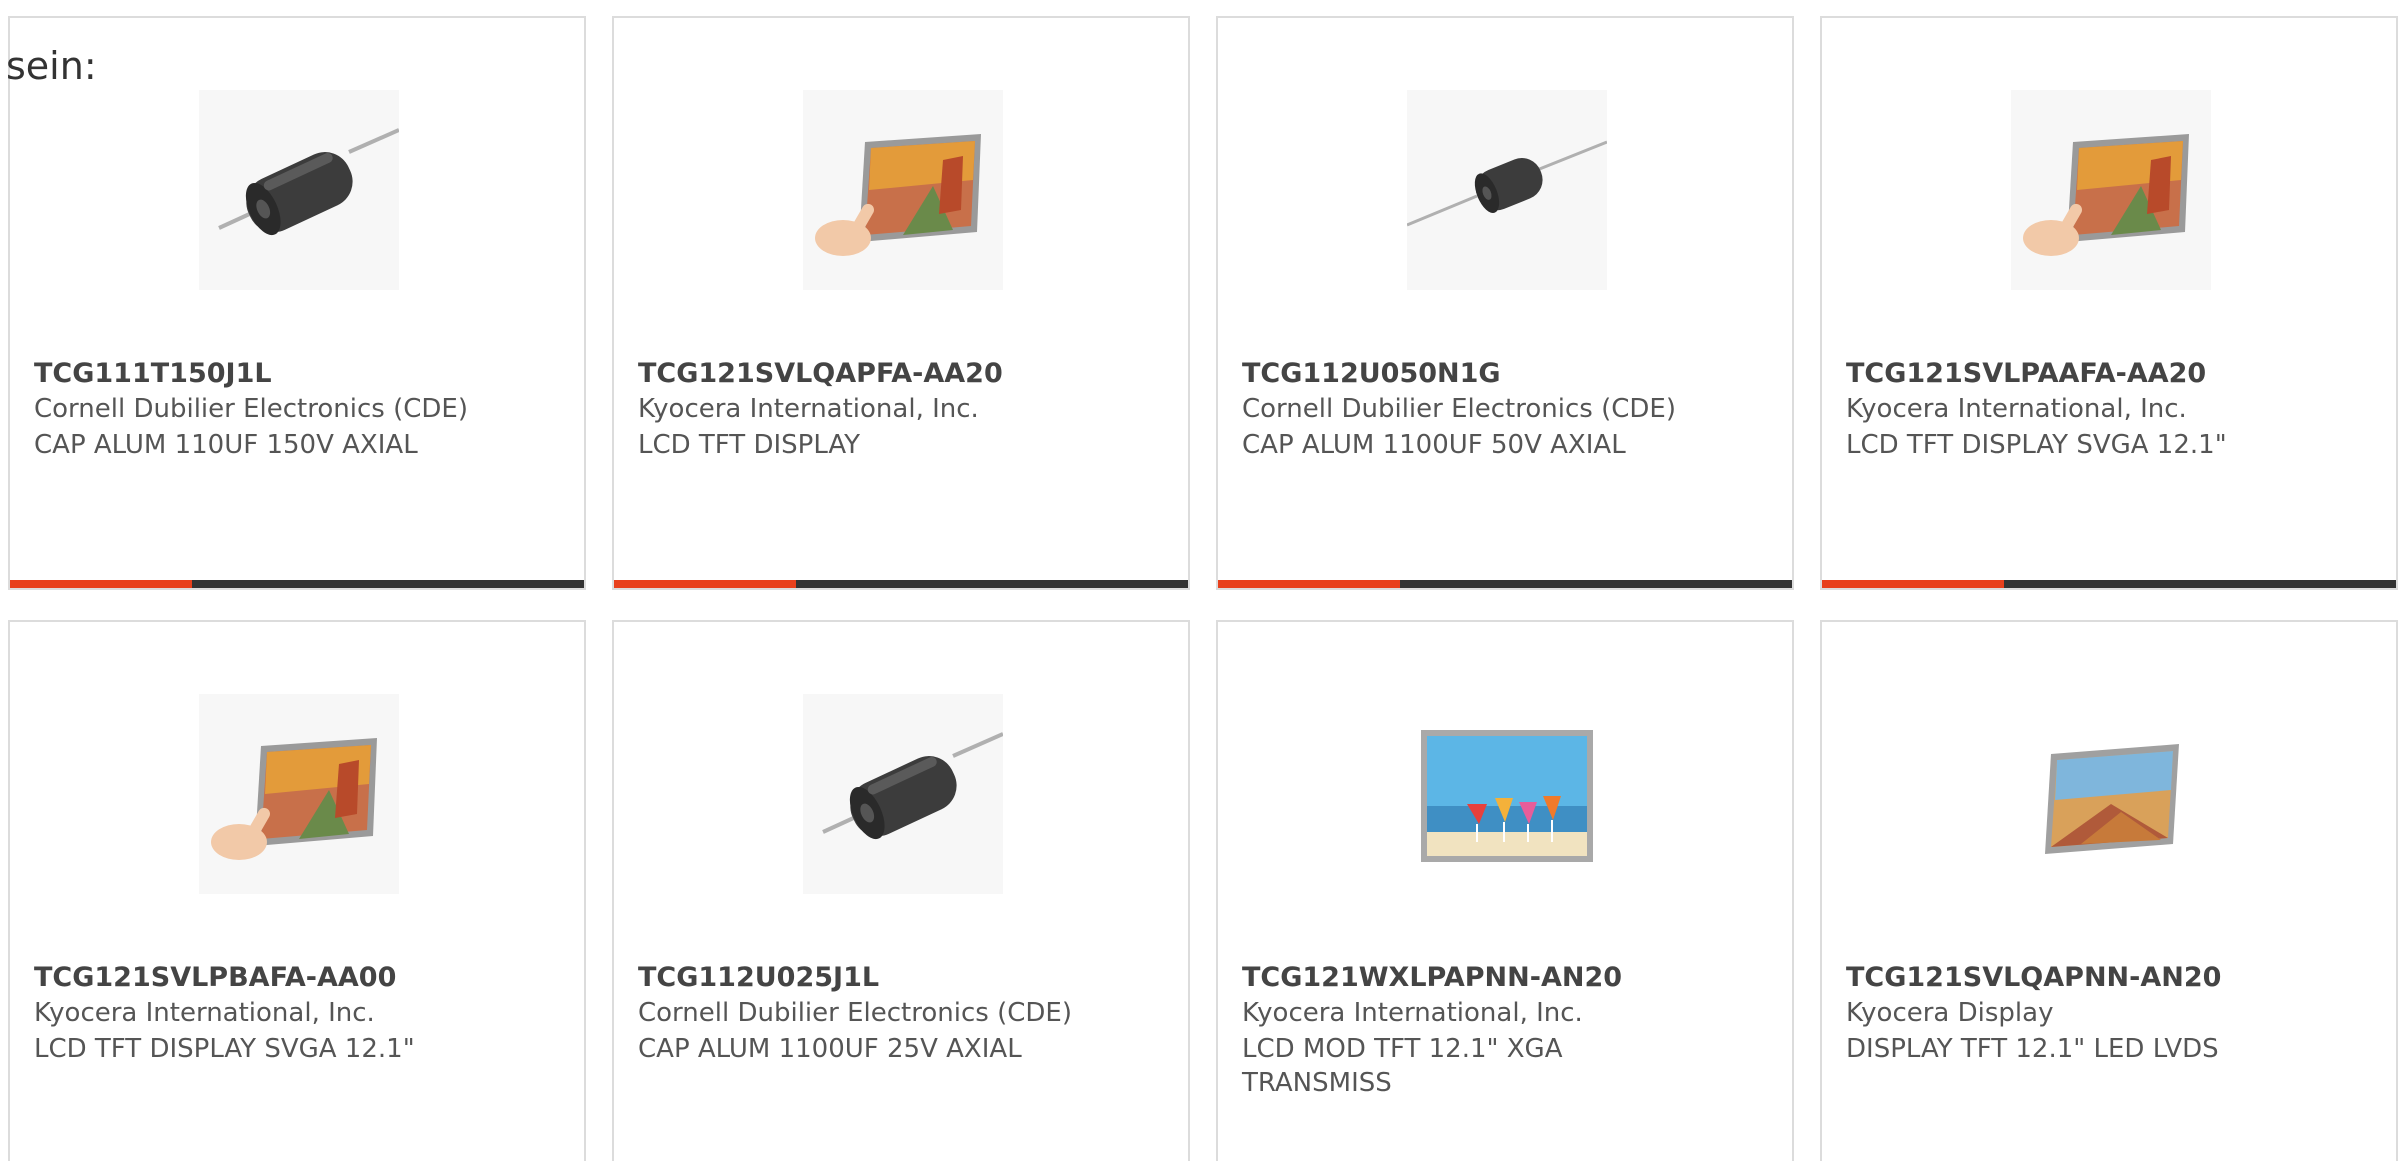  Describe the element at coordinates (1434, 445) in the screenshot. I see `product-description: CAP ALUM 1100UF 50V AXIAL` at that location.